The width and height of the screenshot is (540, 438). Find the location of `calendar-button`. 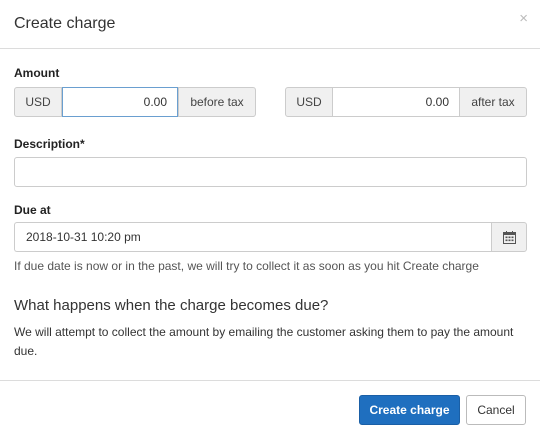

calendar-button is located at coordinates (509, 237).